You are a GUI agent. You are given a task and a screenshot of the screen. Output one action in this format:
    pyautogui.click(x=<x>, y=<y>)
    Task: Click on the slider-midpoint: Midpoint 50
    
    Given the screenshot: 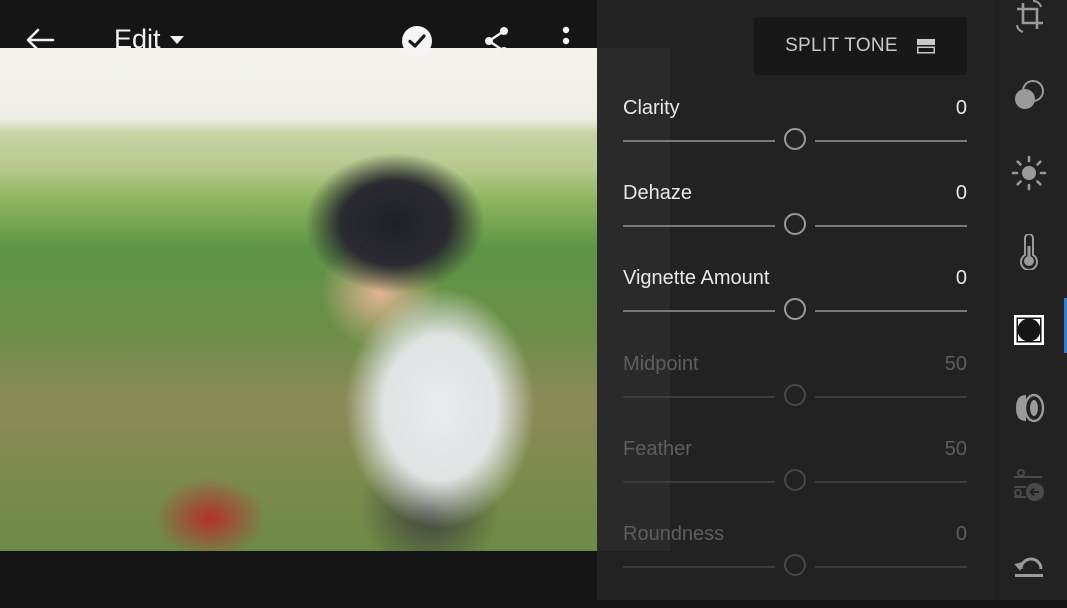 What is the action you would take?
    pyautogui.click(x=795, y=395)
    